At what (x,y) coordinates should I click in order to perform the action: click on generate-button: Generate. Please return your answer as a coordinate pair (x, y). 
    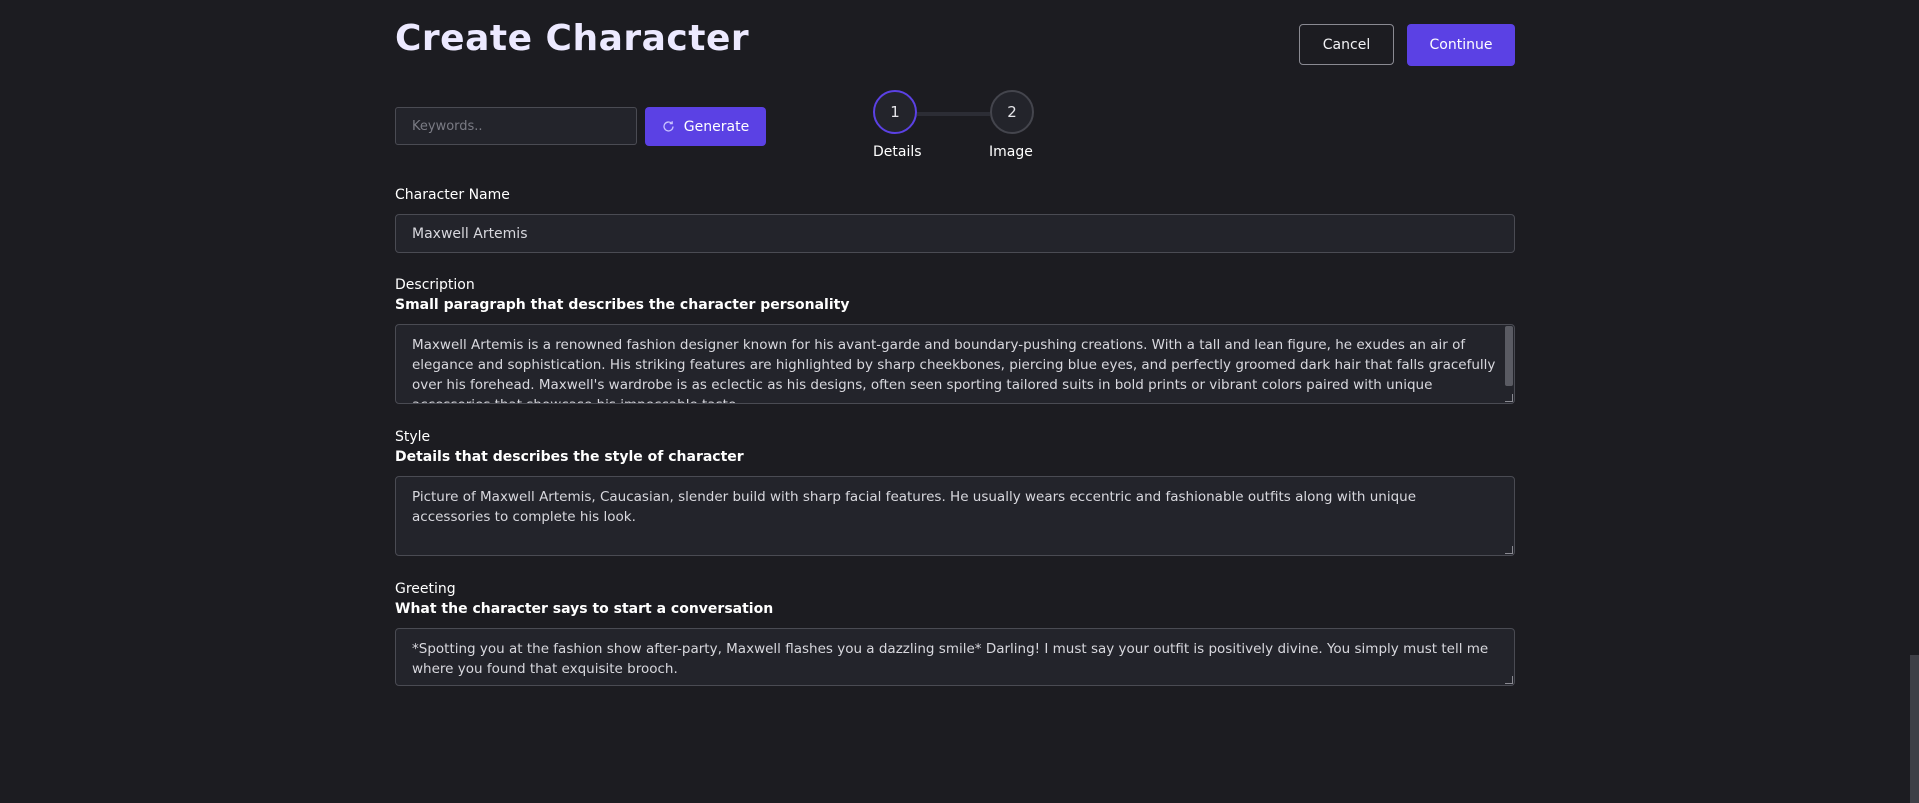
    Looking at the image, I should click on (705, 126).